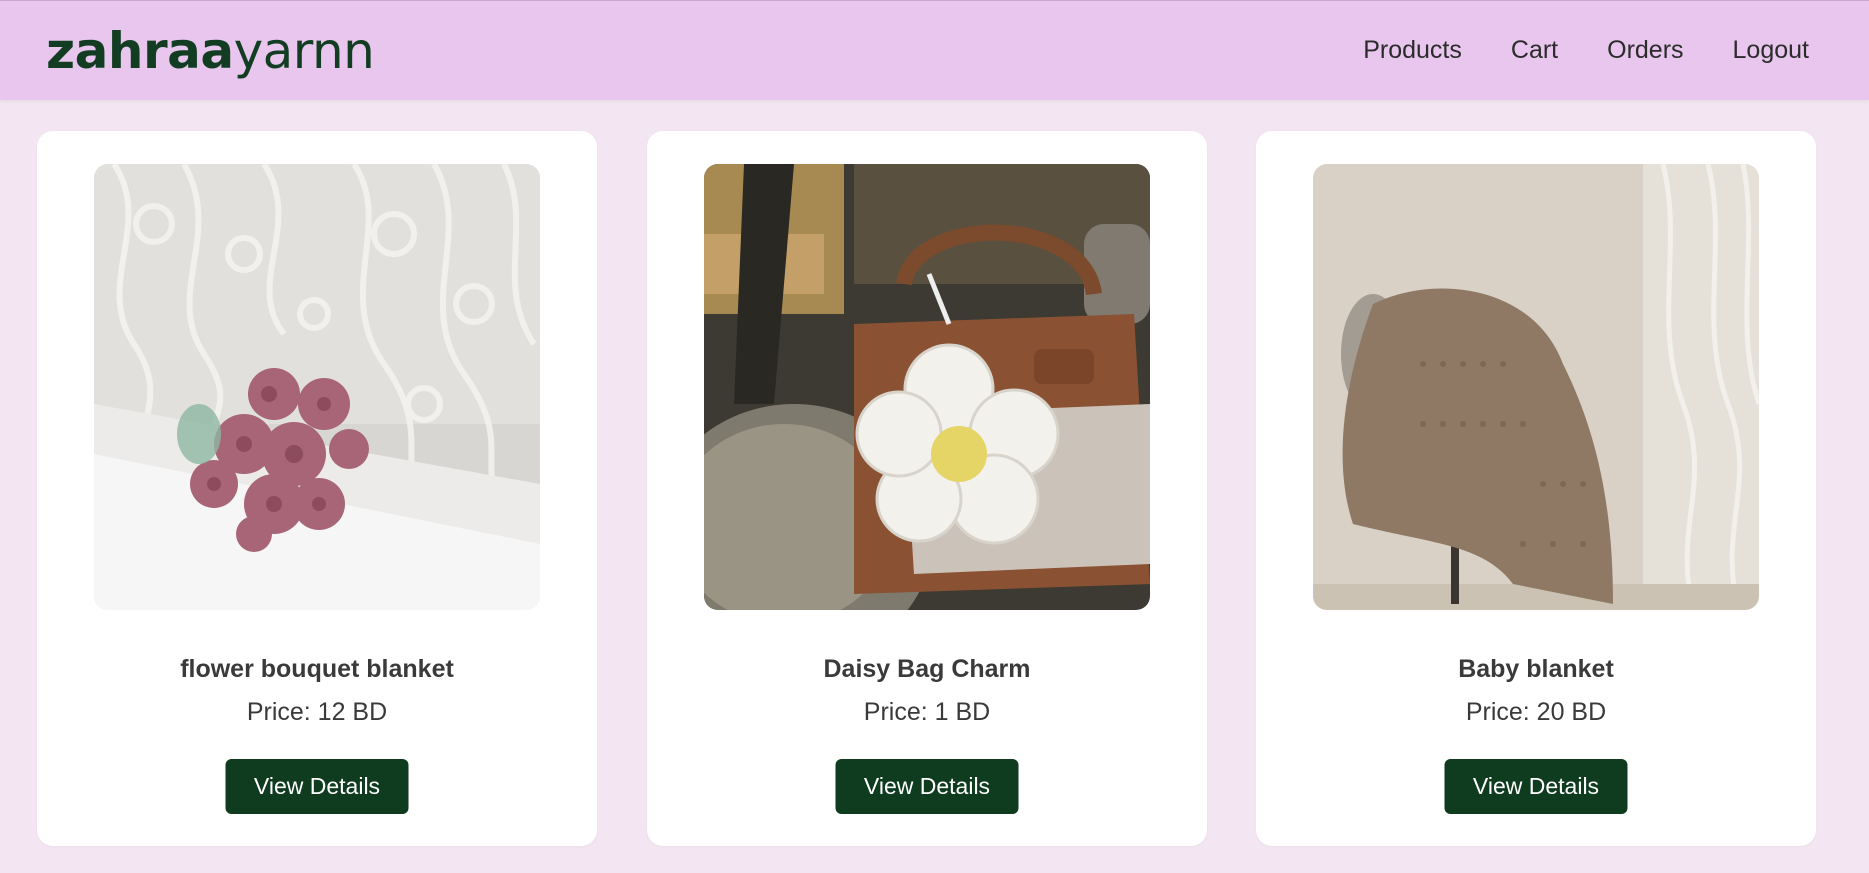 The image size is (1869, 873). I want to click on nav-links: Products Cart Orders Logout, so click(1586, 50).